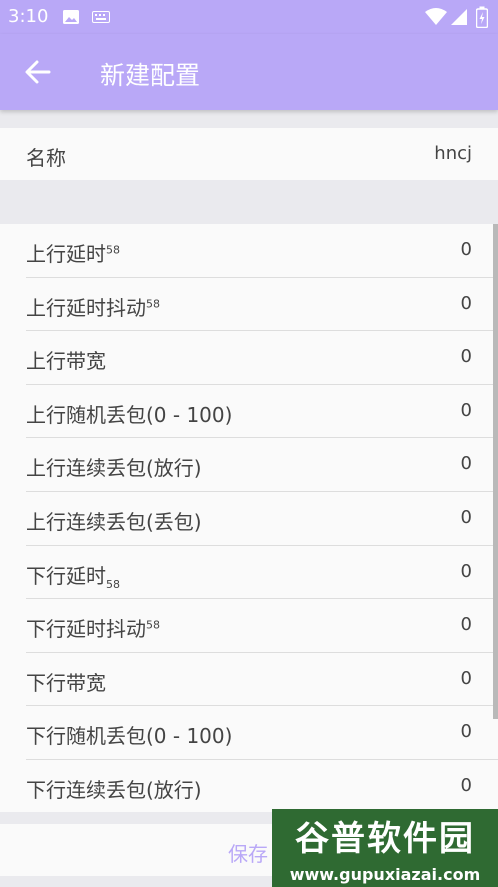 The width and height of the screenshot is (498, 887). I want to click on setting-label: 下行随机丢包(0 - 100), so click(129, 736).